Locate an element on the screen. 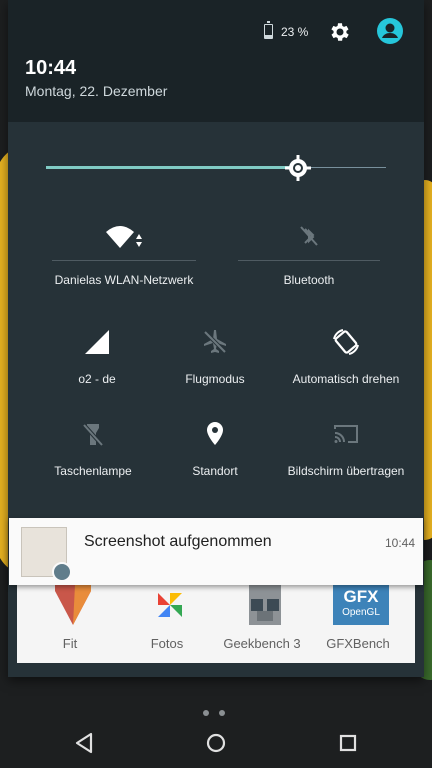 The width and height of the screenshot is (432, 768). bluetooth-off-icon is located at coordinates (309, 236).